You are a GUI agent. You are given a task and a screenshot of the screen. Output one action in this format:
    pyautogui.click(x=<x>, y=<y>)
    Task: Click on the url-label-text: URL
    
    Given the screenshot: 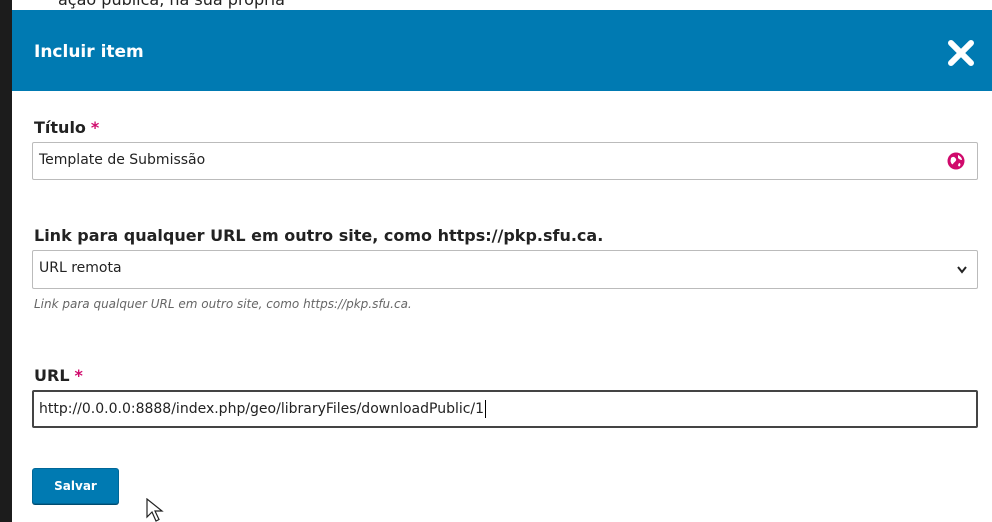 What is the action you would take?
    pyautogui.click(x=52, y=375)
    